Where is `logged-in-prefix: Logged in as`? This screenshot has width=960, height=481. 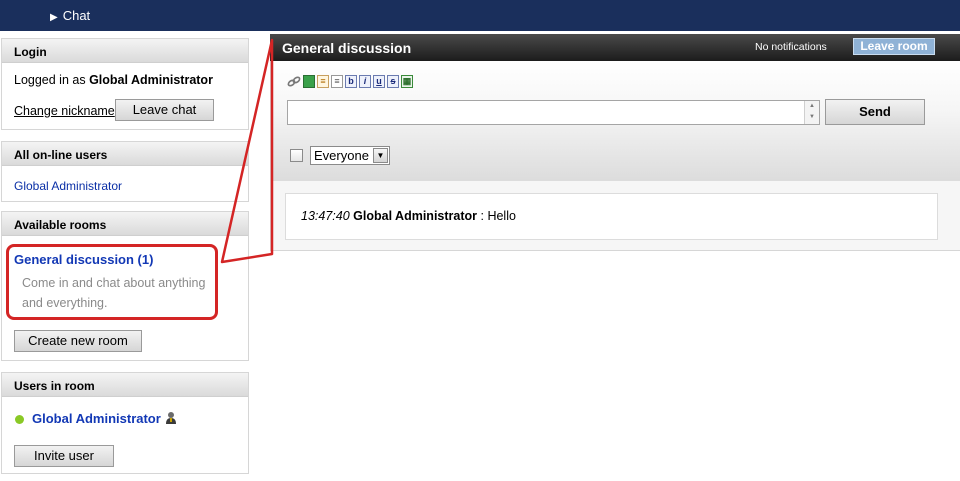
logged-in-prefix: Logged in as is located at coordinates (50, 80).